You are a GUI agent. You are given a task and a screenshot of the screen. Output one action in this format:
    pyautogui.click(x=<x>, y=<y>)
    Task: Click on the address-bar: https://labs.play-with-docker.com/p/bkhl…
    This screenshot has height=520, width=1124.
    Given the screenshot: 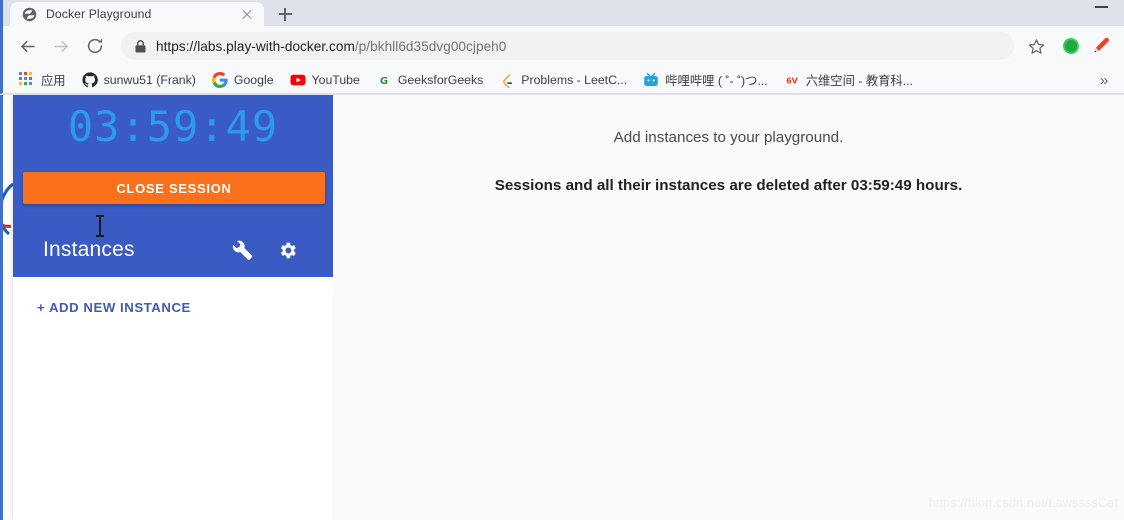 What is the action you would take?
    pyautogui.click(x=567, y=46)
    